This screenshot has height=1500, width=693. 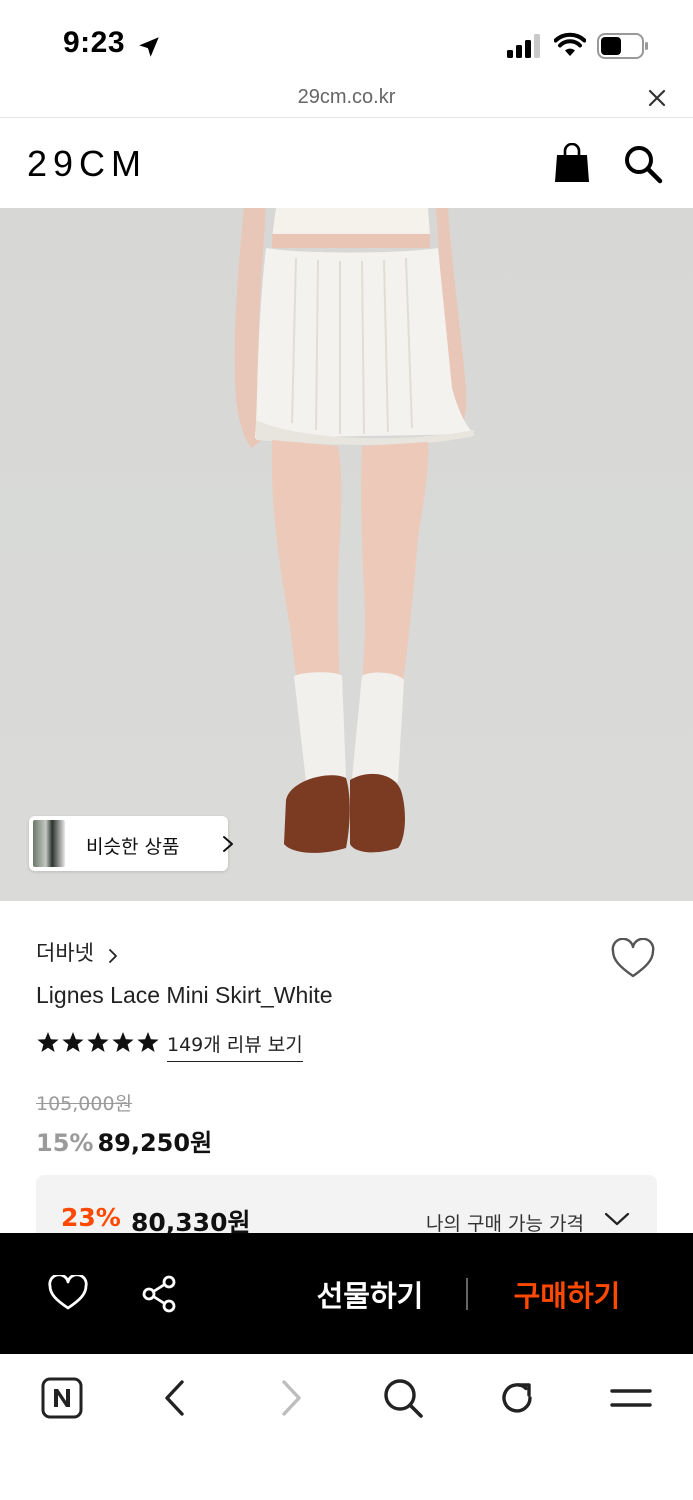 What do you see at coordinates (354, 530) in the screenshot?
I see `product-photo` at bounding box center [354, 530].